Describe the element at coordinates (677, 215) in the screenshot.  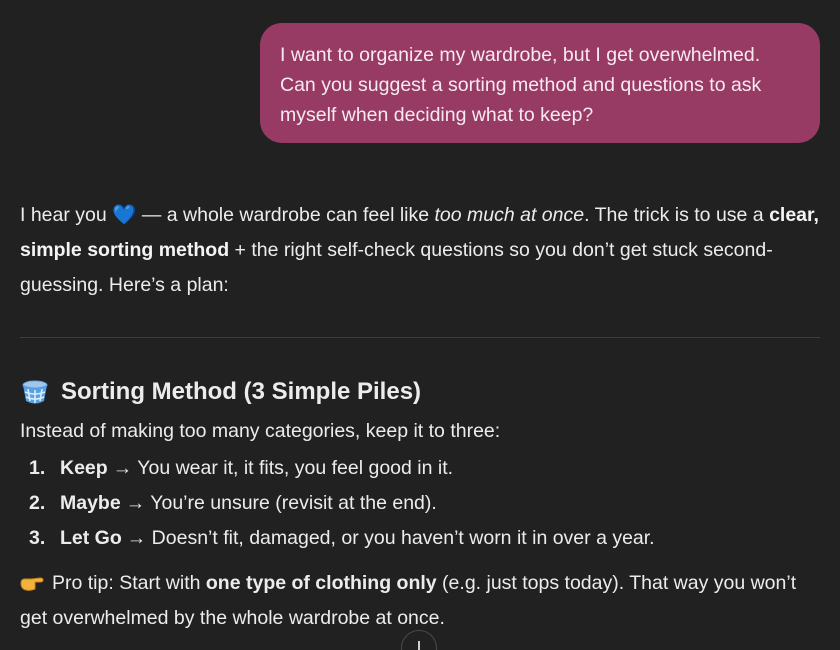
I see `intro-text: . The trick is to use a` at that location.